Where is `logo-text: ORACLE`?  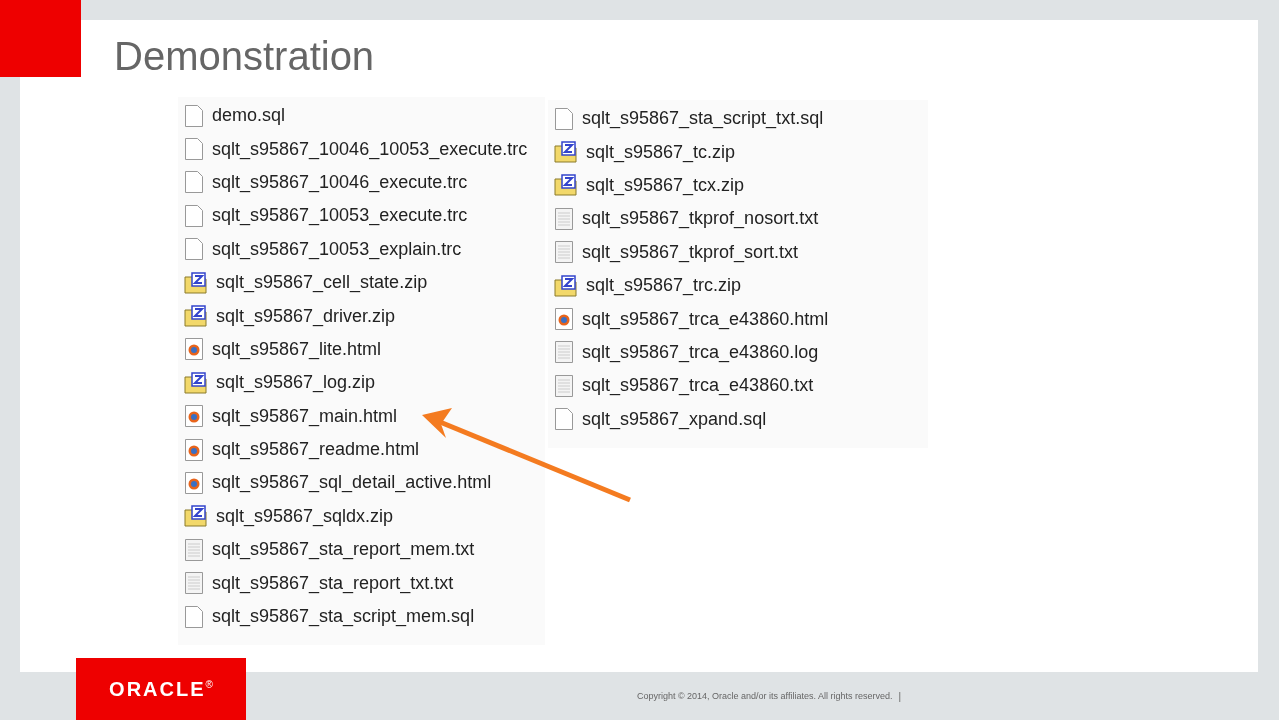 logo-text: ORACLE is located at coordinates (157, 689).